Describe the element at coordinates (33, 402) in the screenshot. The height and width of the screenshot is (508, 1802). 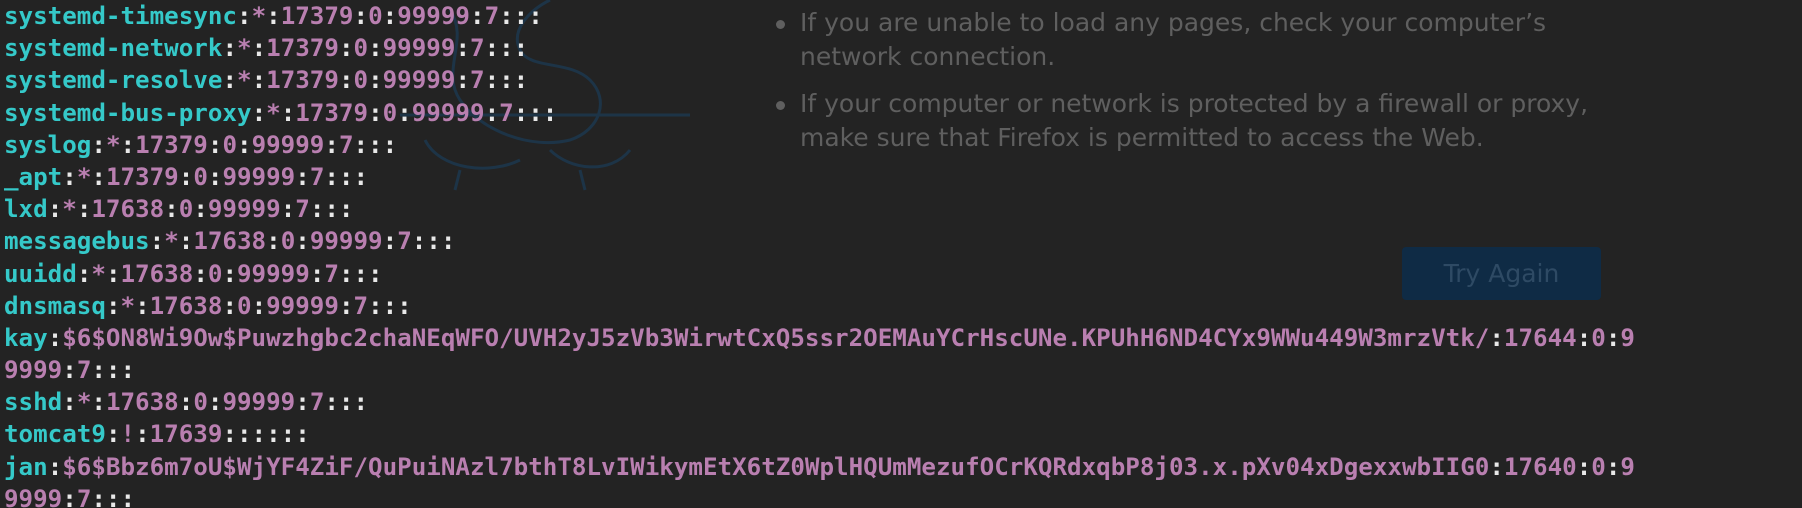
I see `shadow-username: sshd` at that location.